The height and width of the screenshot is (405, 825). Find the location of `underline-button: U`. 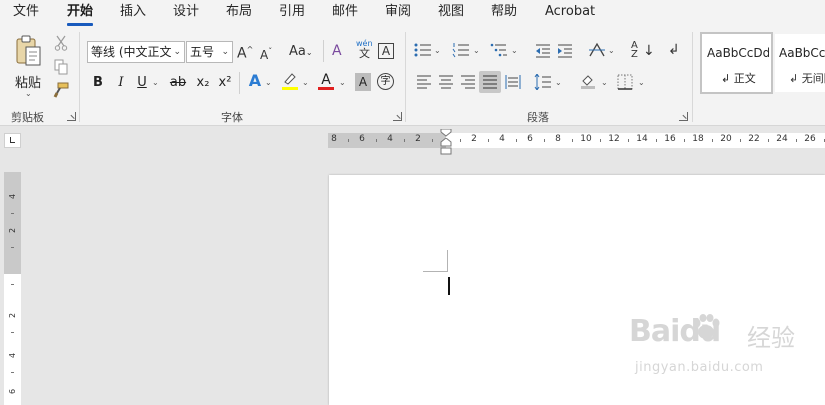

underline-button: U is located at coordinates (142, 83).